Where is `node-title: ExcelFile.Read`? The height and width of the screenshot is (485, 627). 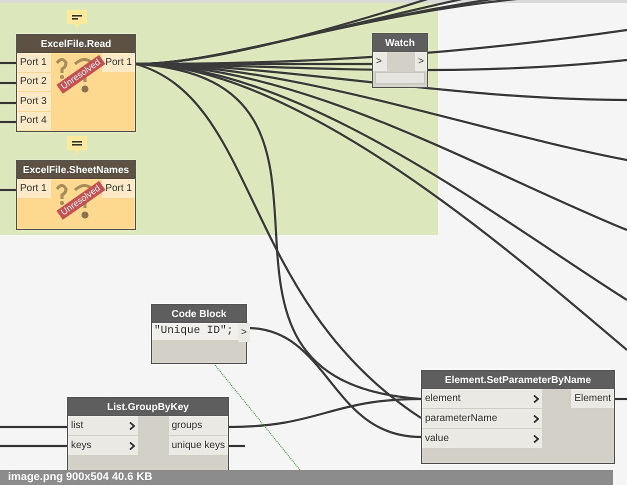
node-title: ExcelFile.Read is located at coordinates (76, 44).